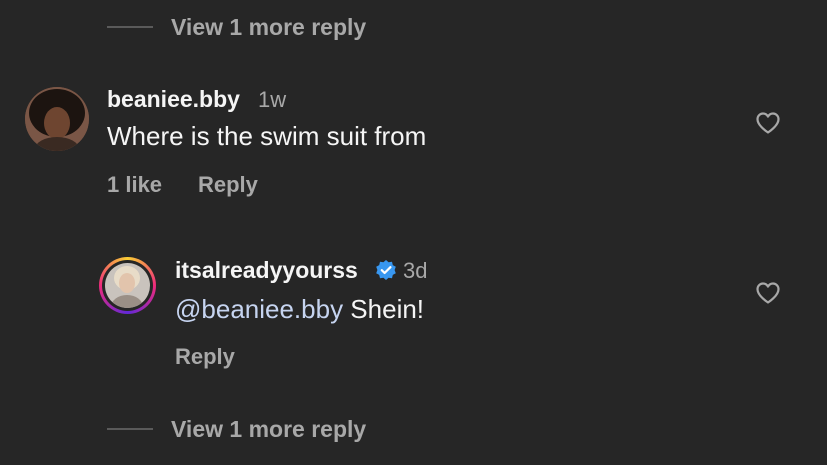 The image size is (827, 465). Describe the element at coordinates (266, 270) in the screenshot. I see `reply-username: itsalreadyyourss` at that location.